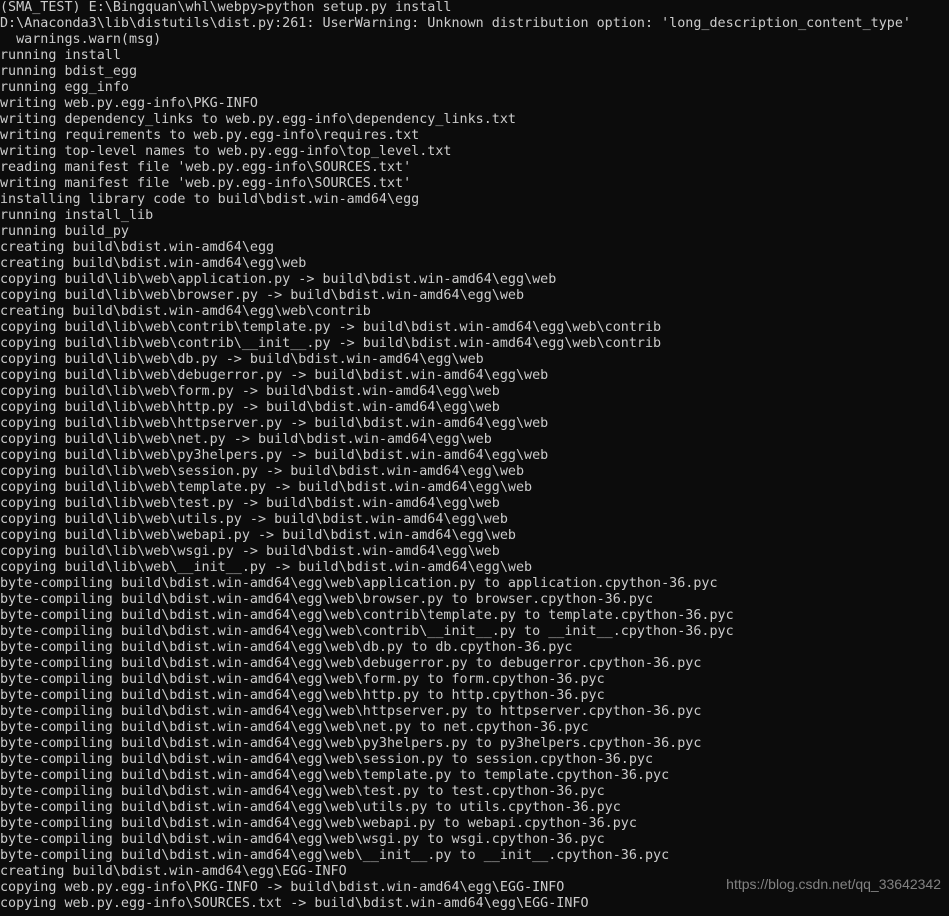  I want to click on console-line: running build_py, so click(64, 231).